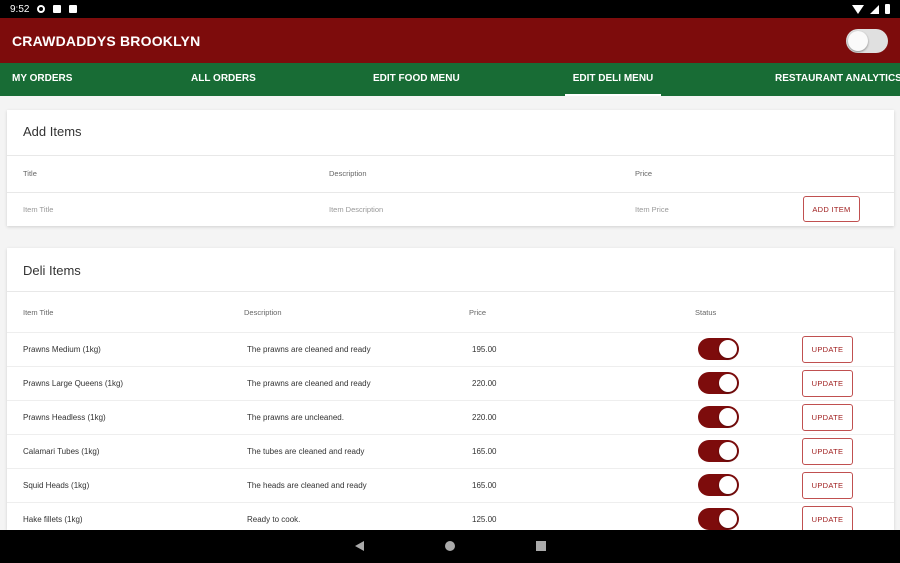 Image resolution: width=900 pixels, height=563 pixels. Describe the element at coordinates (223, 79) in the screenshot. I see `tab-all-orders: ALL ORDERS` at that location.